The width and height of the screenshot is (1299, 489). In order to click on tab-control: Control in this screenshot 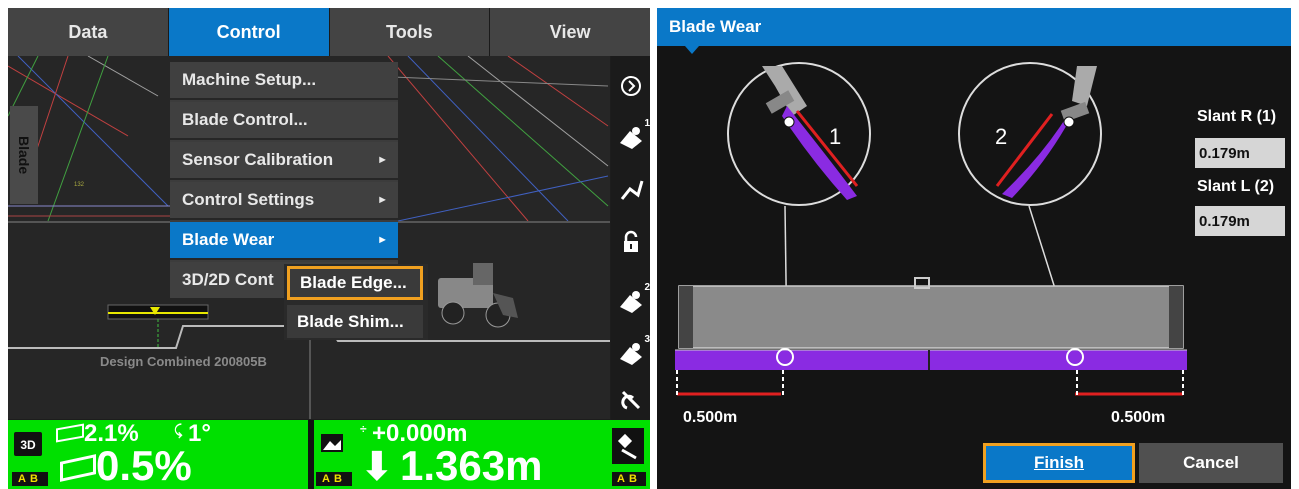, I will do `click(249, 36)`.